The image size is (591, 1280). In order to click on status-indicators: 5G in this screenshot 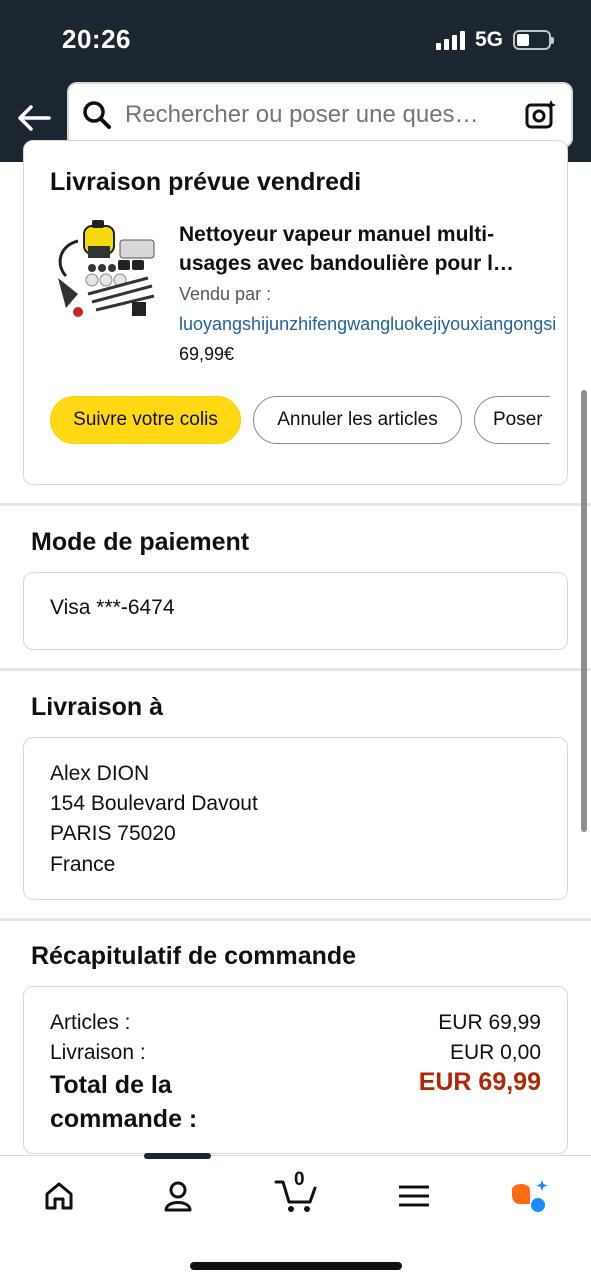, I will do `click(494, 40)`.